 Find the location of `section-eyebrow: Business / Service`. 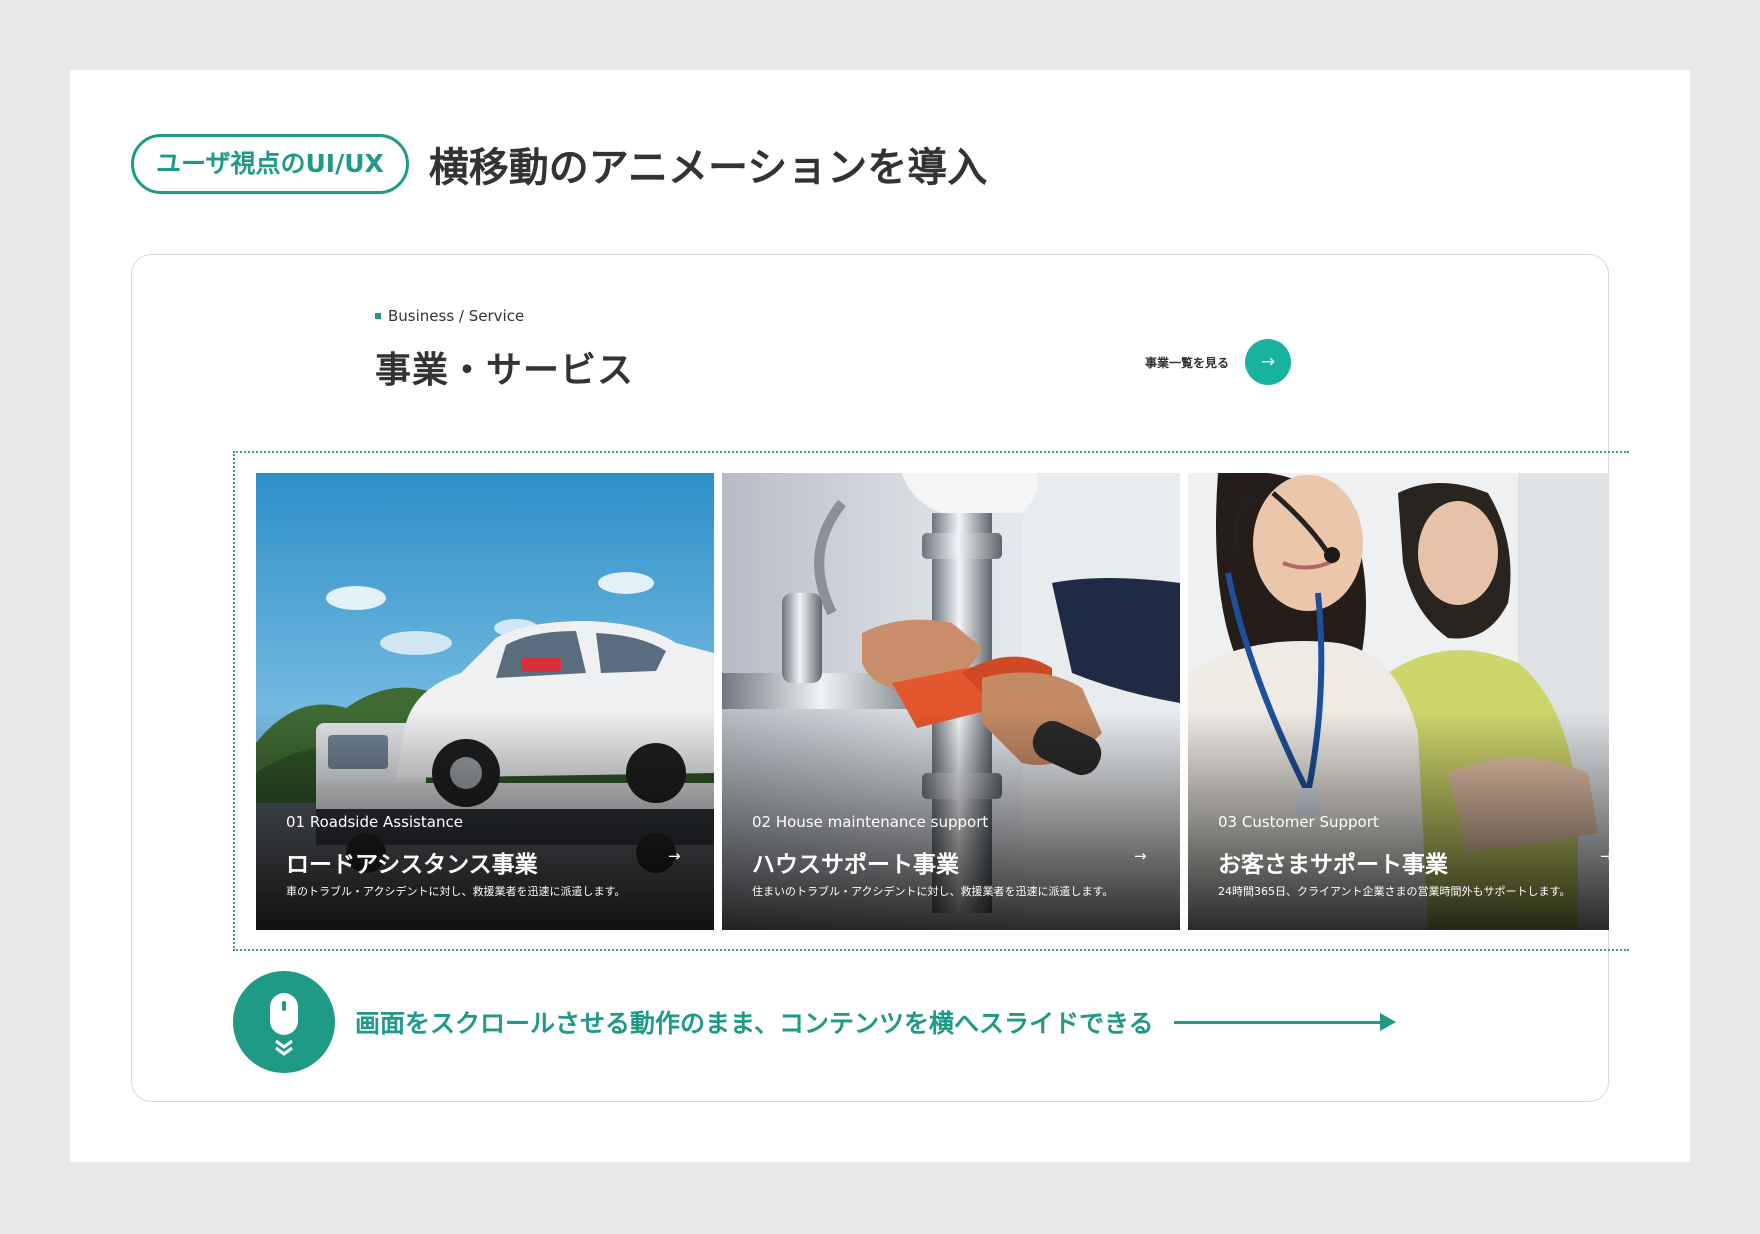

section-eyebrow: Business / Service is located at coordinates (449, 316).